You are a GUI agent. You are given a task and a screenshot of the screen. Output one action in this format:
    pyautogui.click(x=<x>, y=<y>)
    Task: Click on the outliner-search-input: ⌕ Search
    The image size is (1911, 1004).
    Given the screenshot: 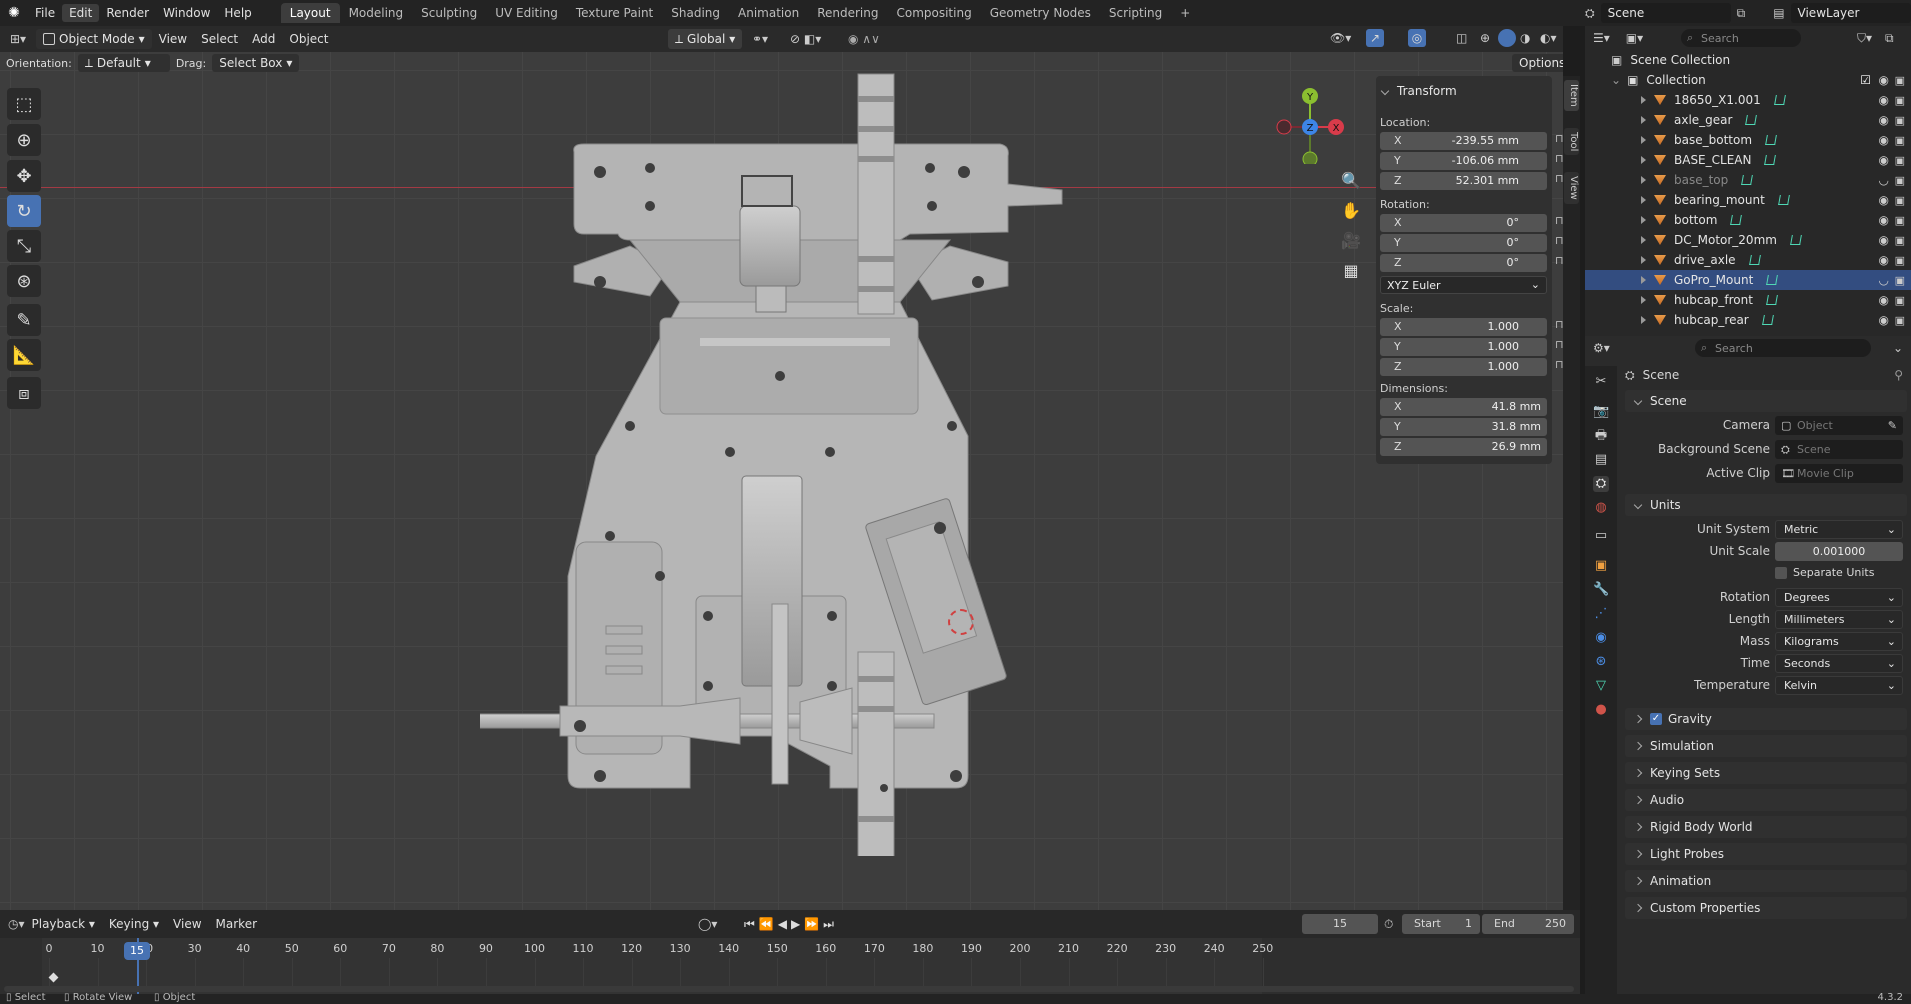 What is the action you would take?
    pyautogui.click(x=1741, y=38)
    